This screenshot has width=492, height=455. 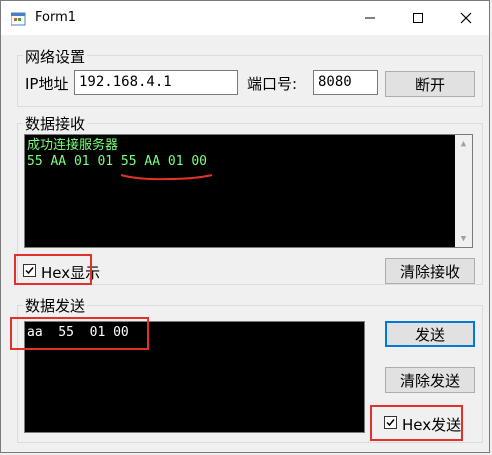 I want to click on hex-display-checkbox, so click(x=29, y=270).